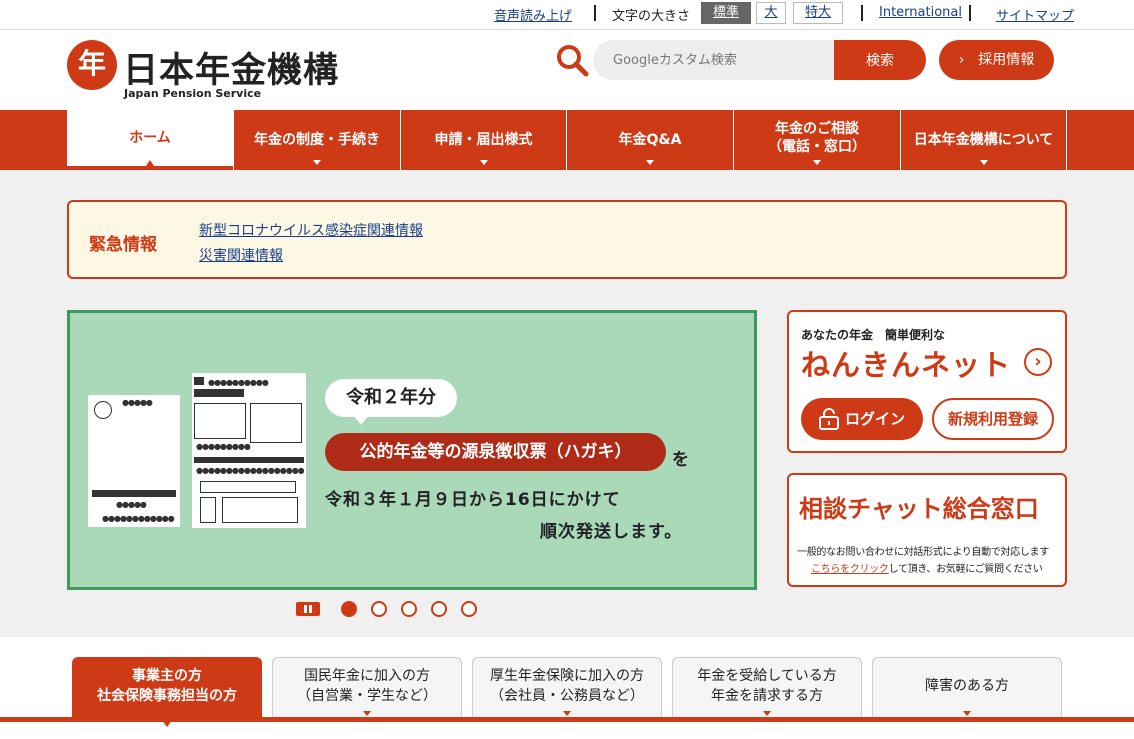 The height and width of the screenshot is (739, 1134). I want to click on font-size-standard-button: 標準, so click(726, 13).